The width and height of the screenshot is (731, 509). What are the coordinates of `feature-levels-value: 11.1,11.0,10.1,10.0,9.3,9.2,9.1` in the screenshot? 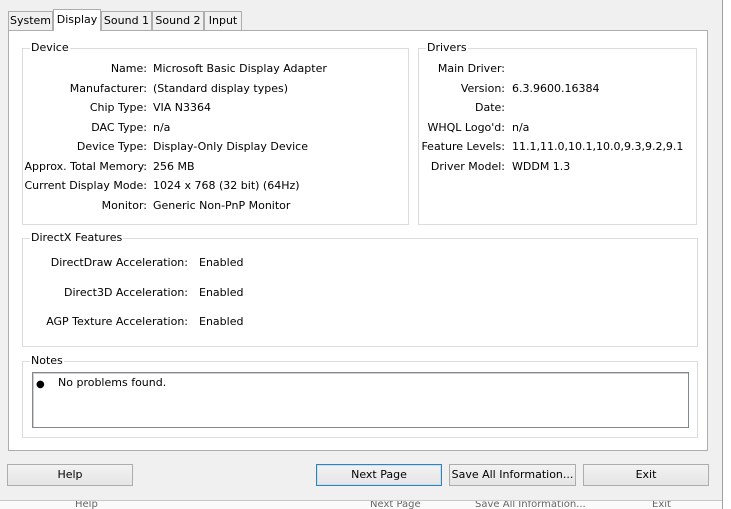 It's located at (598, 146).